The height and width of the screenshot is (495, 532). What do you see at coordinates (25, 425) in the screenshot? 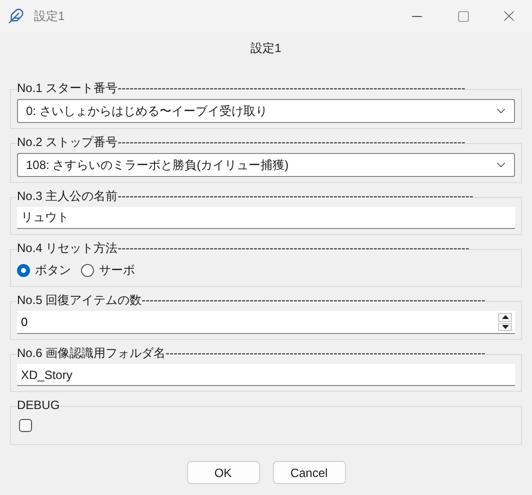
I see `checkbox` at bounding box center [25, 425].